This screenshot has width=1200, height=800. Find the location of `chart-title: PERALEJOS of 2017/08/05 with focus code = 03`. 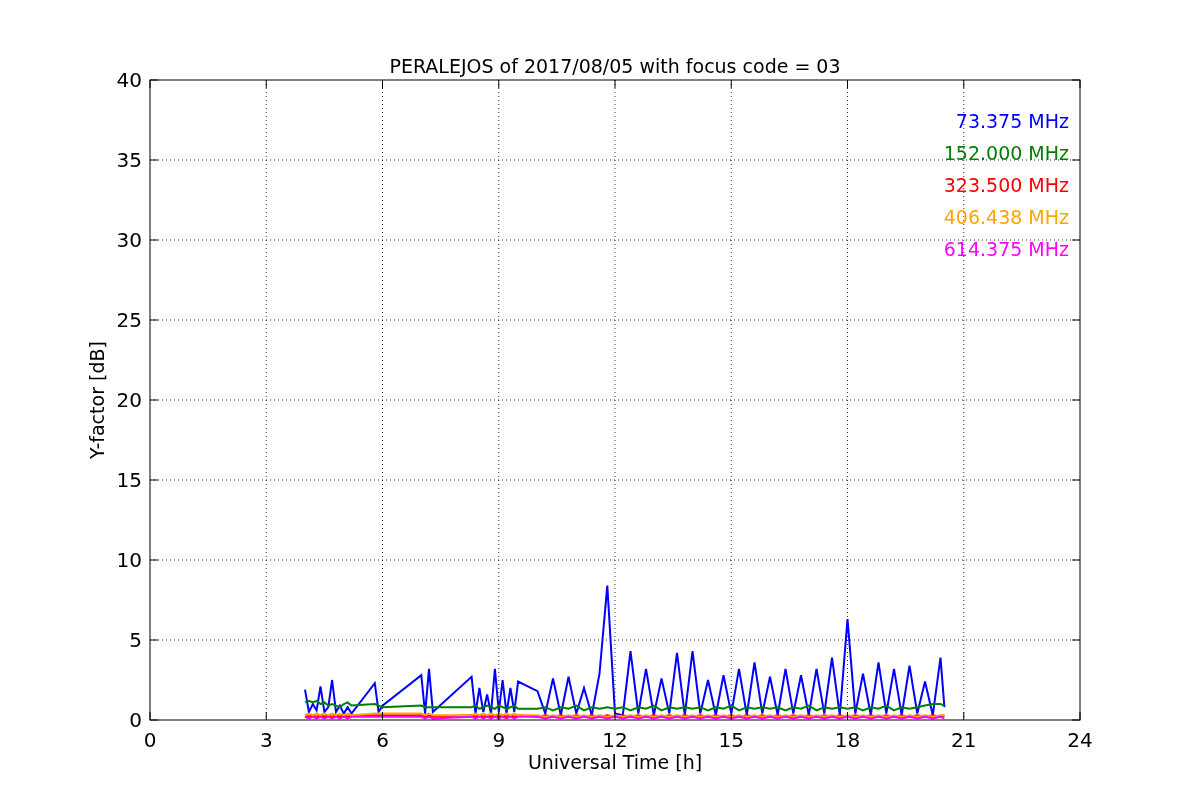

chart-title: PERALEJOS of 2017/08/05 with focus code = 03 is located at coordinates (615, 66).